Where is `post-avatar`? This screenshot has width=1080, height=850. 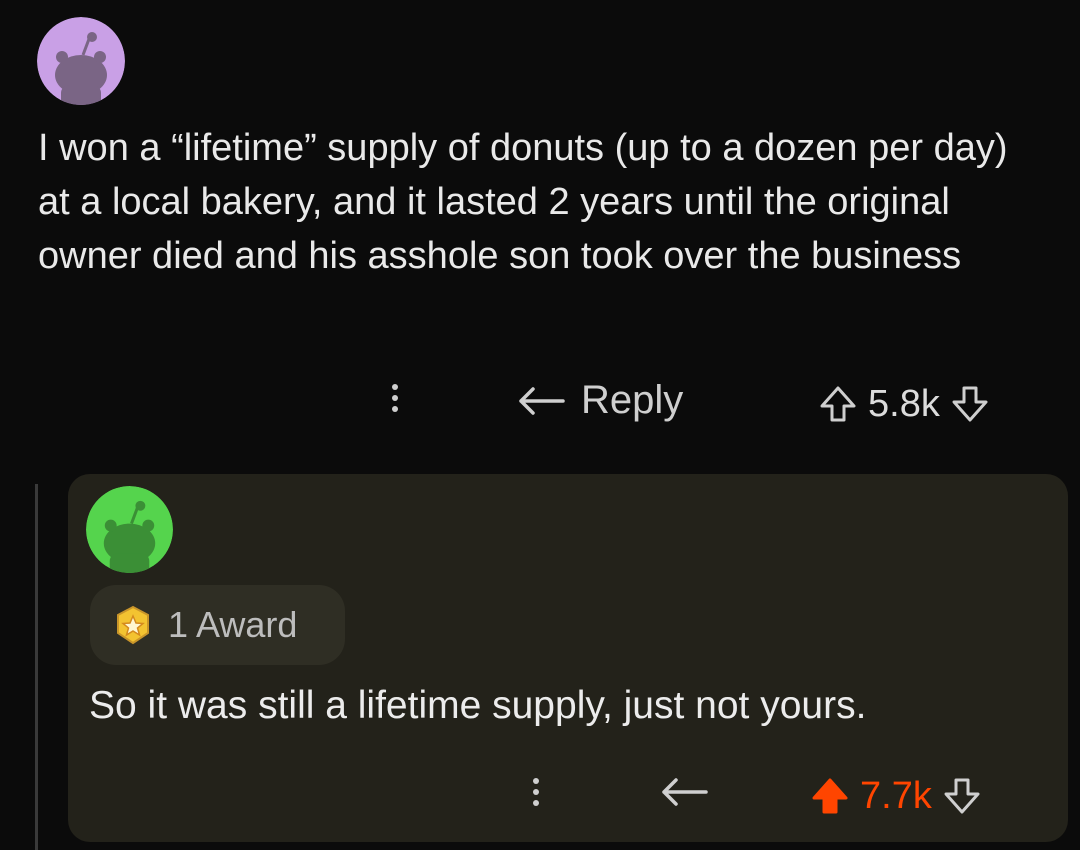 post-avatar is located at coordinates (81, 61).